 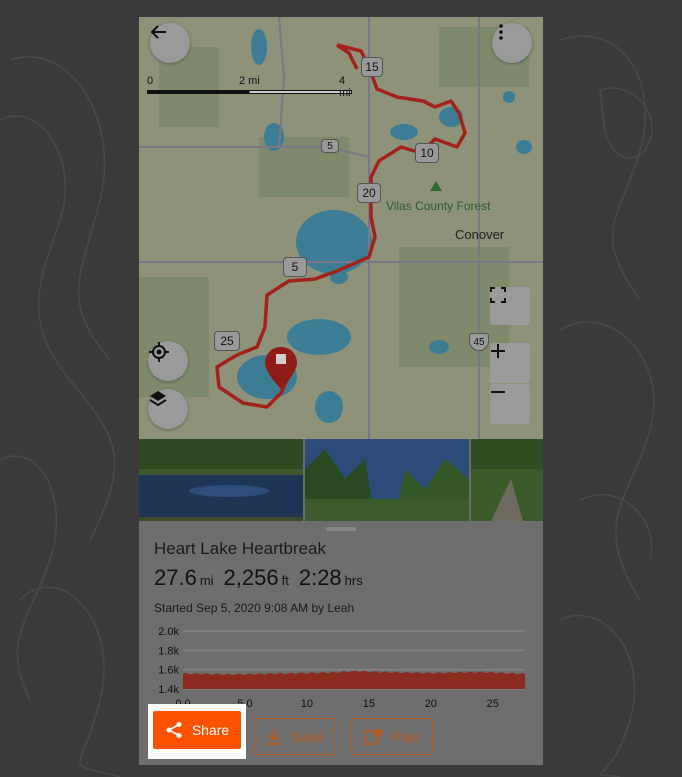 I want to click on scale-label-4mi: 4 mi, so click(x=345, y=87).